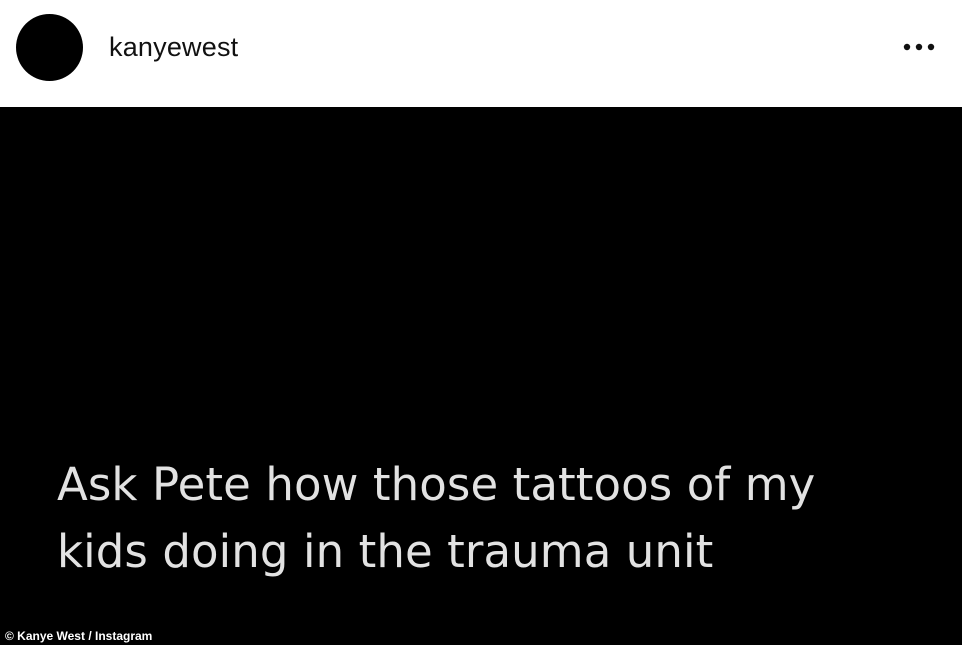 The width and height of the screenshot is (962, 645). I want to click on username: kanyewest, so click(173, 47).